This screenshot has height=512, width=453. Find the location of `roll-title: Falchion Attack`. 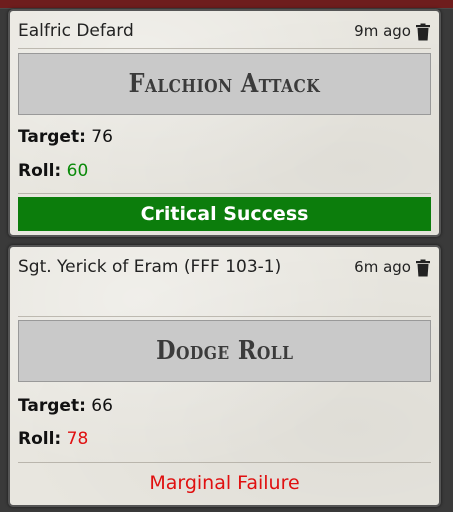

roll-title: Falchion Attack is located at coordinates (224, 84).